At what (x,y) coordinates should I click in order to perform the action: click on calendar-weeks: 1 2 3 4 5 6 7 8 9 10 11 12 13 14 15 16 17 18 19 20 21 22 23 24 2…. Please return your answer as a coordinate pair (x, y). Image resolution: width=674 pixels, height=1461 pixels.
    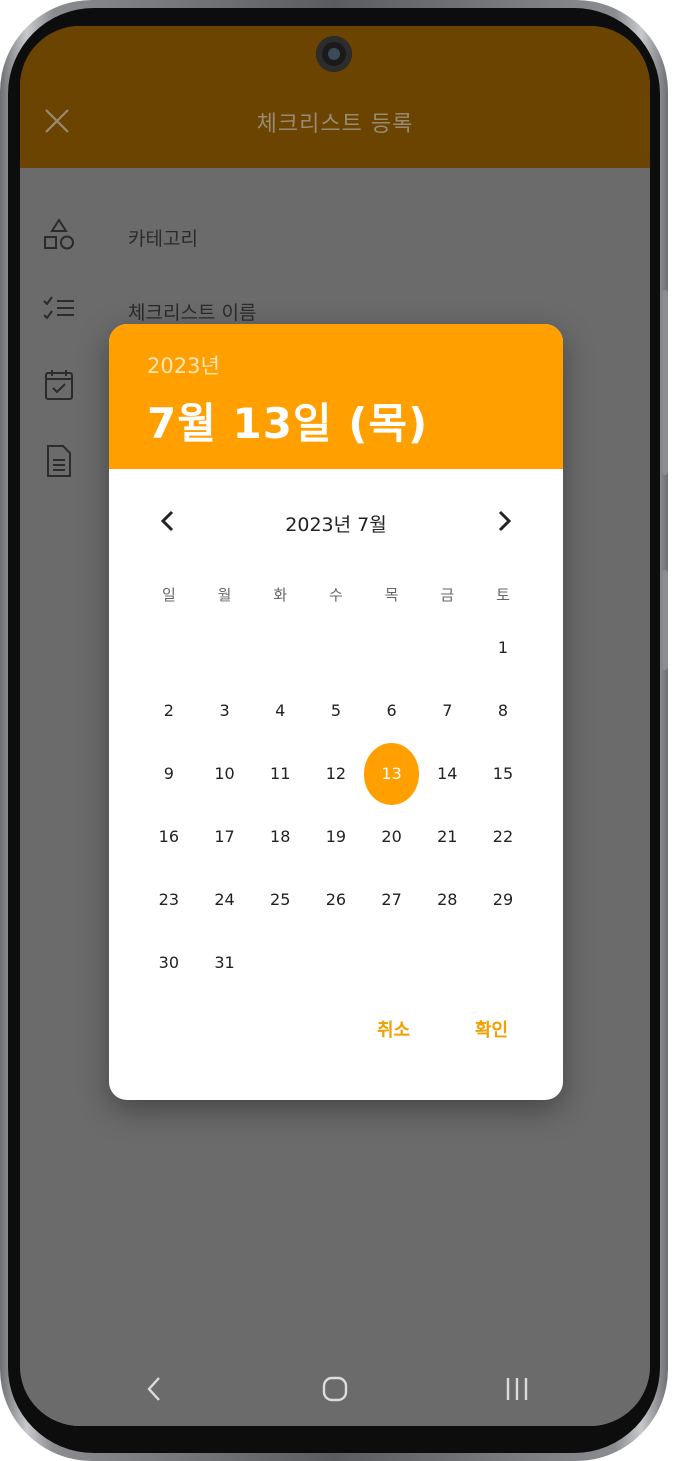
    Looking at the image, I should click on (336, 805).